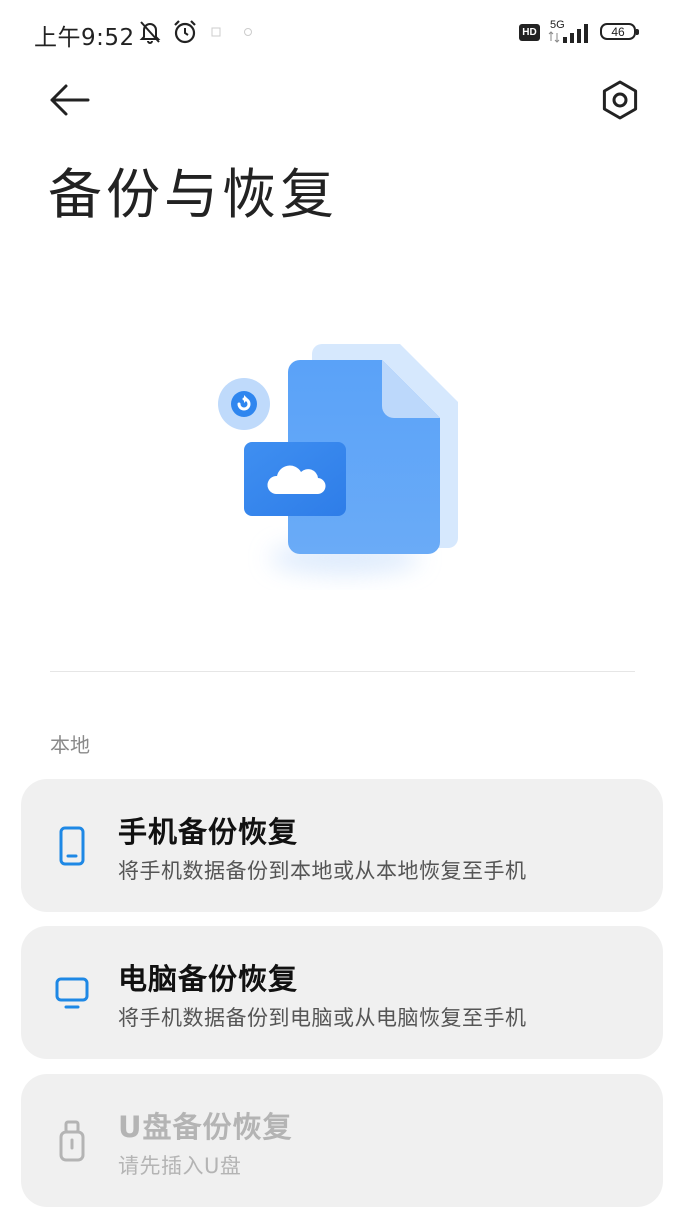  Describe the element at coordinates (150, 32) in the screenshot. I see `notifications-muted-icon` at that location.